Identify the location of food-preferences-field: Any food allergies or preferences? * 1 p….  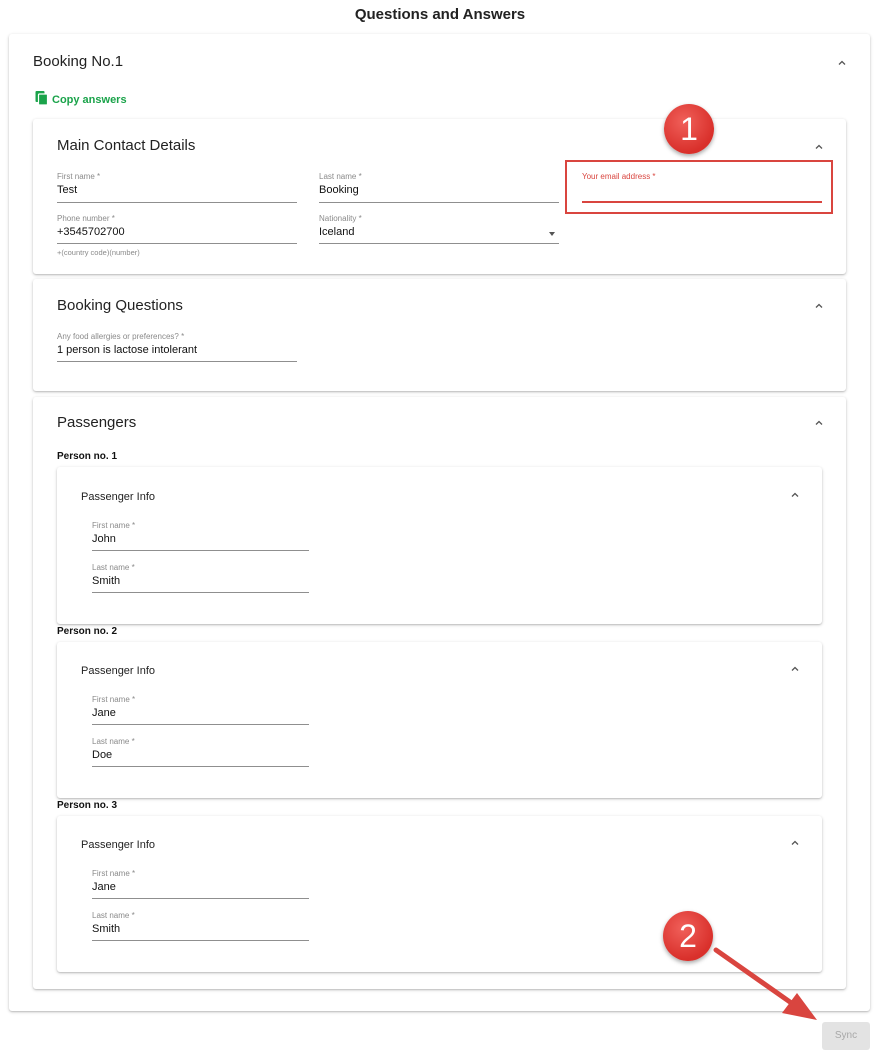
(177, 346).